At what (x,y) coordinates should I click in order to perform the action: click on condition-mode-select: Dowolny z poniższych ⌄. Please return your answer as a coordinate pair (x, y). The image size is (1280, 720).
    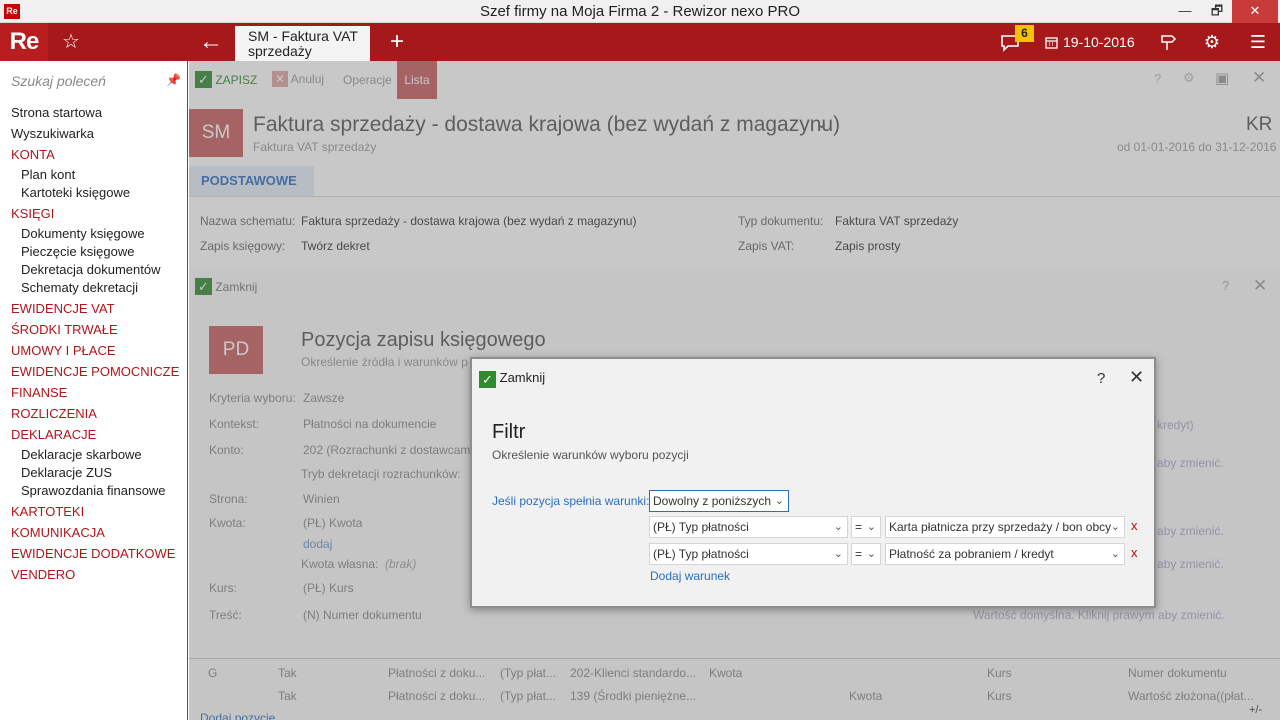
    Looking at the image, I should click on (719, 501).